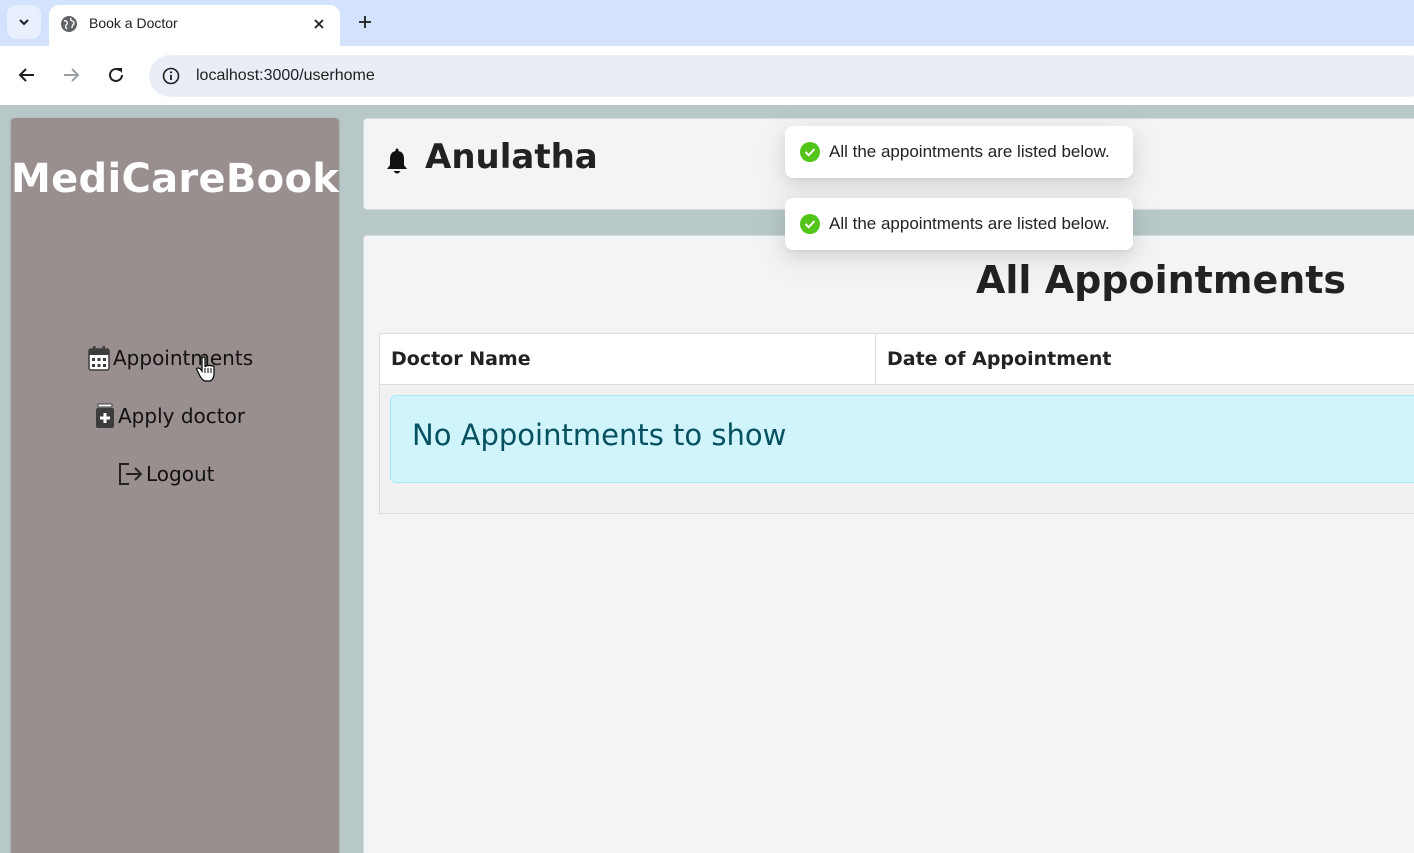 This screenshot has height=853, width=1414. What do you see at coordinates (205, 369) in the screenshot?
I see `hand-cursor-icon` at bounding box center [205, 369].